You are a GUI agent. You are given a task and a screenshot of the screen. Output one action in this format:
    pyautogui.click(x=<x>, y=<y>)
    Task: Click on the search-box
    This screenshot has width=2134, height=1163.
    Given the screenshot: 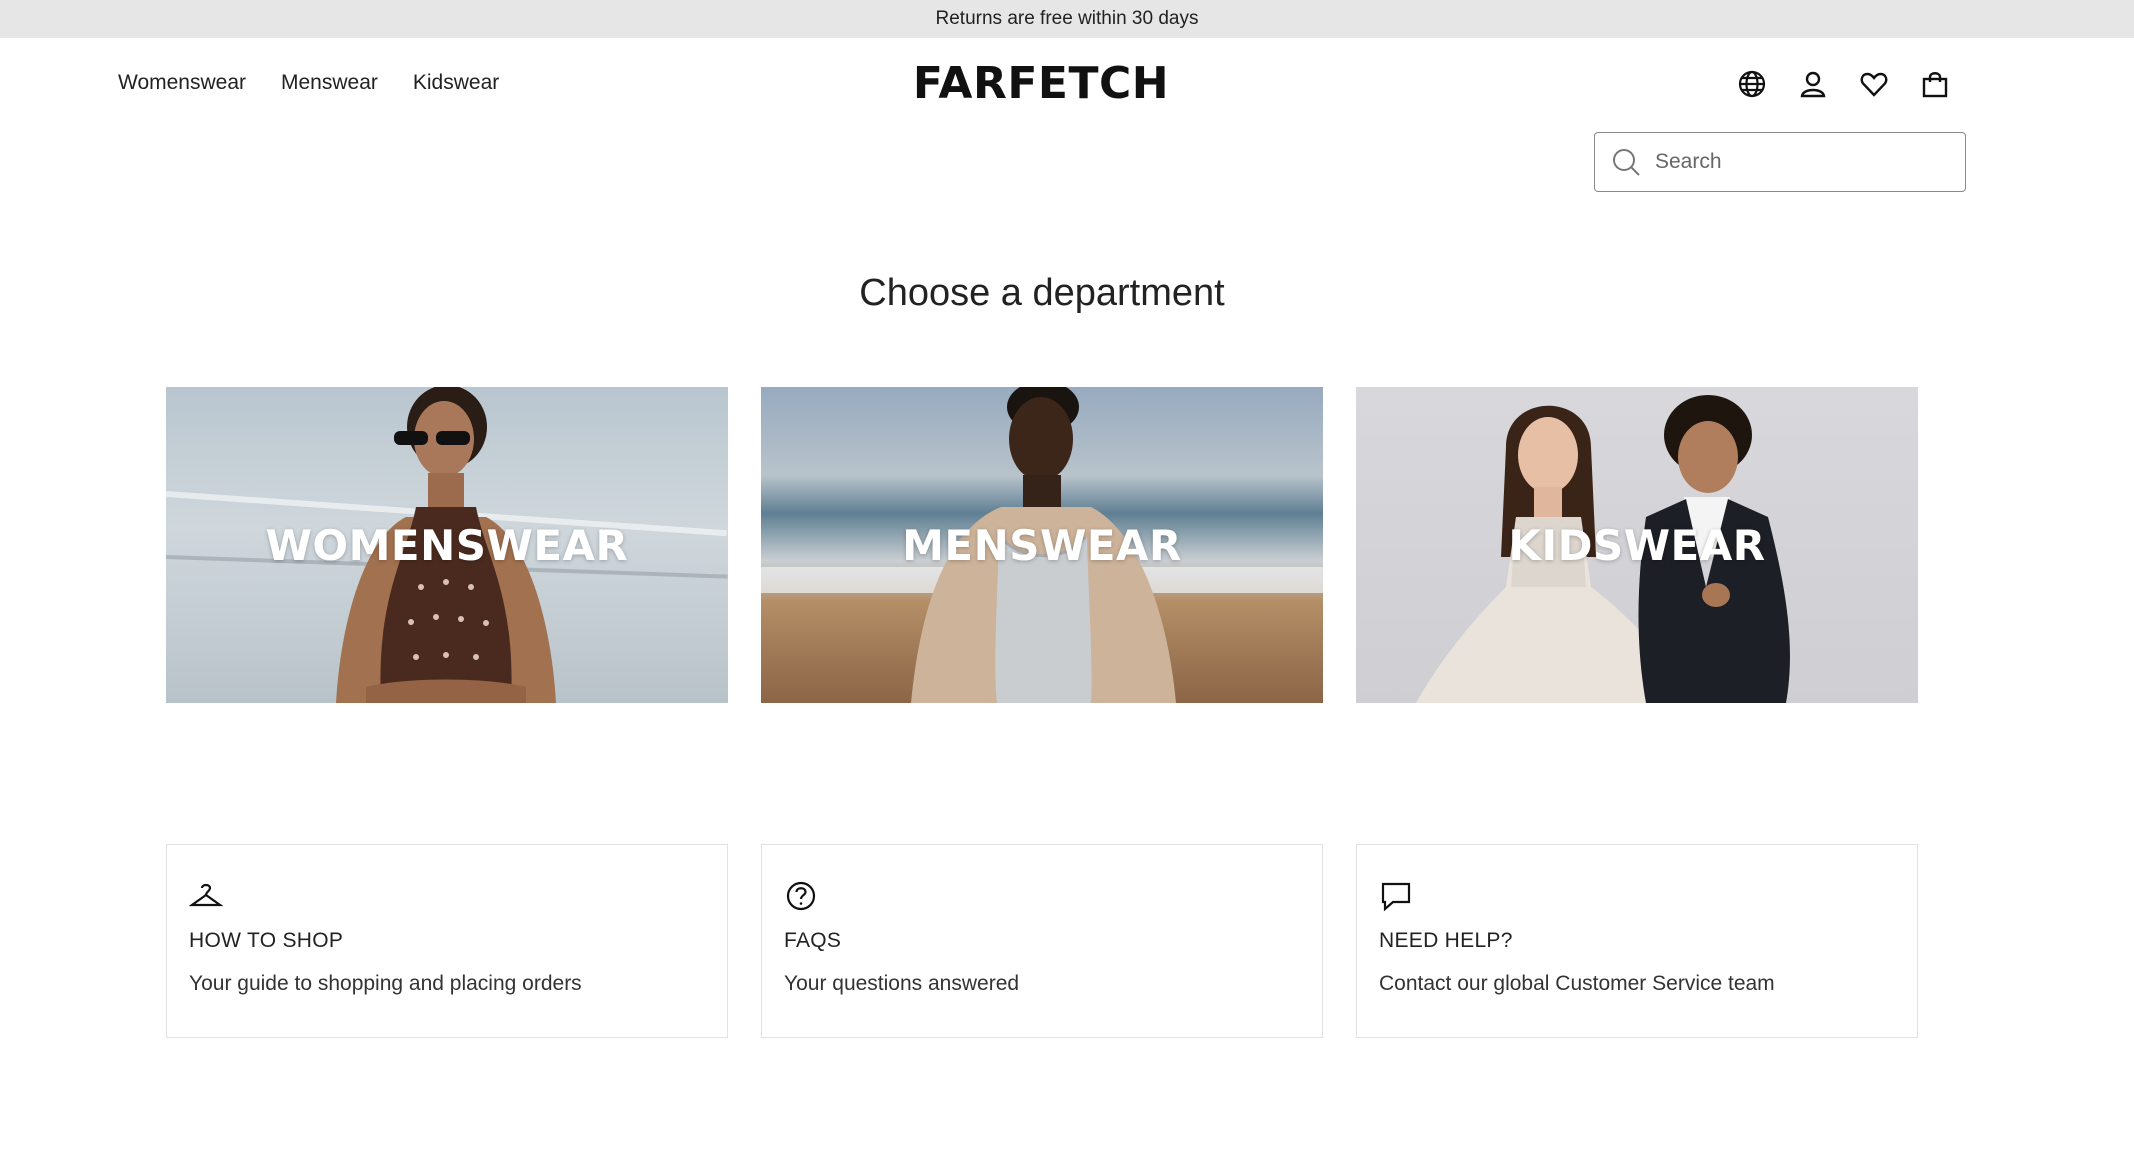 What is the action you would take?
    pyautogui.click(x=1780, y=162)
    